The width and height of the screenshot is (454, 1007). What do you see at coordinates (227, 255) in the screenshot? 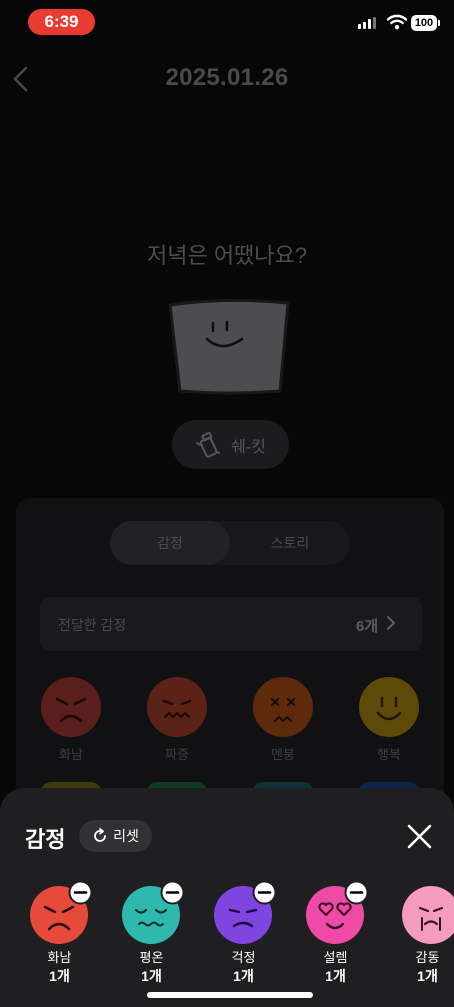
I see `prompt-question: 저녁은 어땠나요?` at bounding box center [227, 255].